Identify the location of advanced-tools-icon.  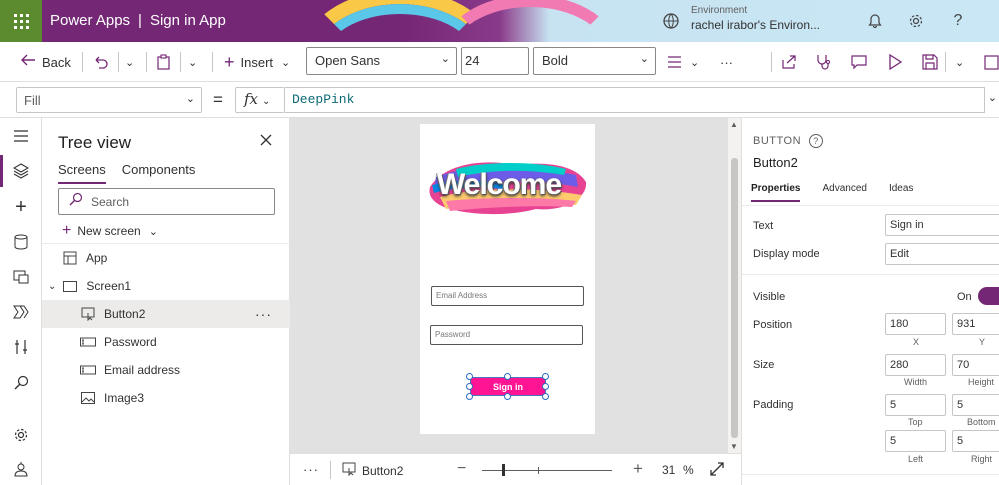
(21, 347).